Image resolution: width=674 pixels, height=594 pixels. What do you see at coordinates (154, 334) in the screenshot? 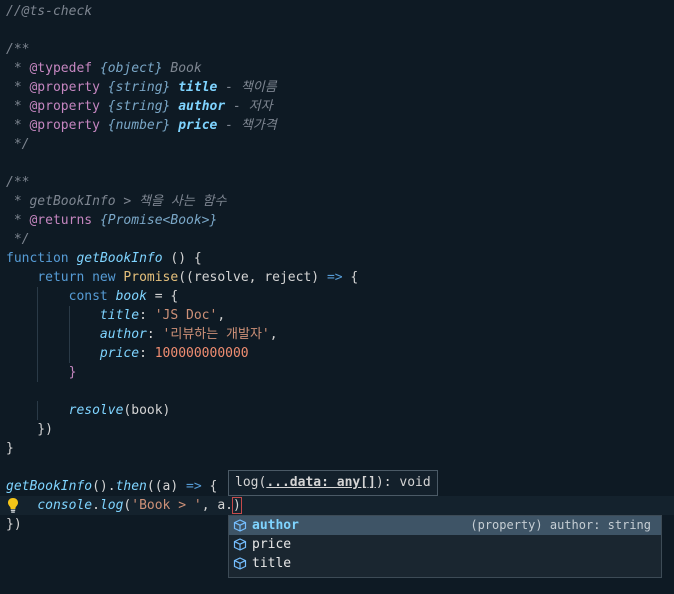
I see `code-token: :` at bounding box center [154, 334].